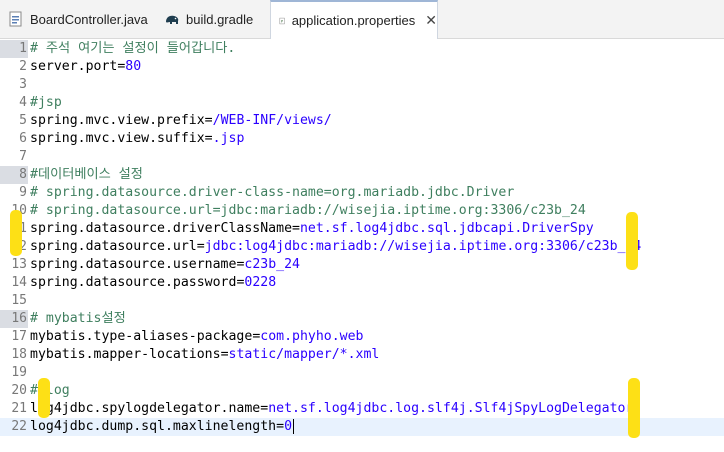 This screenshot has width=724, height=452. I want to click on code-text: log4jdbc.dump.sql.maxlinelength=0, so click(162, 427).